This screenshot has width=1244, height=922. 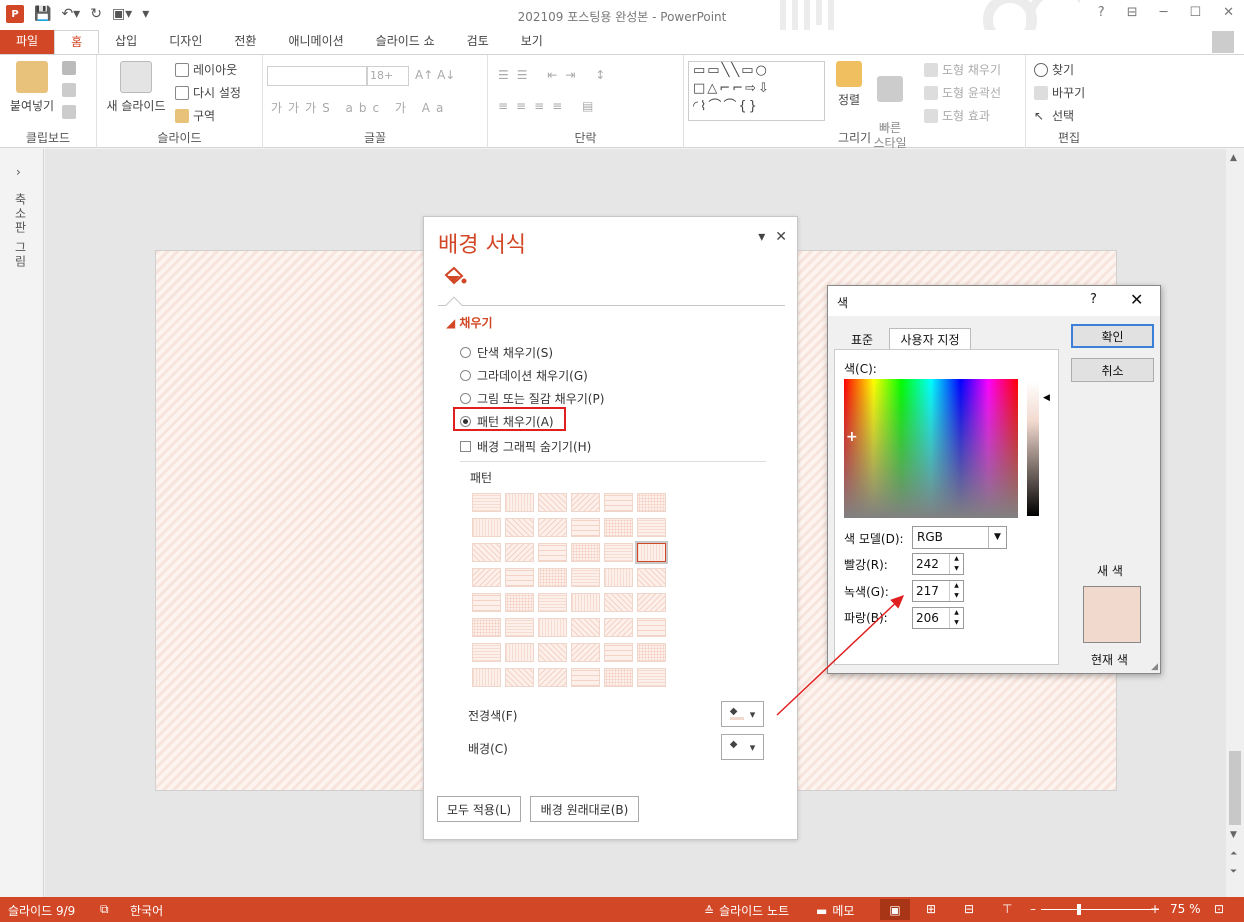 What do you see at coordinates (1100, 909) in the screenshot?
I see `zoom-slider` at bounding box center [1100, 909].